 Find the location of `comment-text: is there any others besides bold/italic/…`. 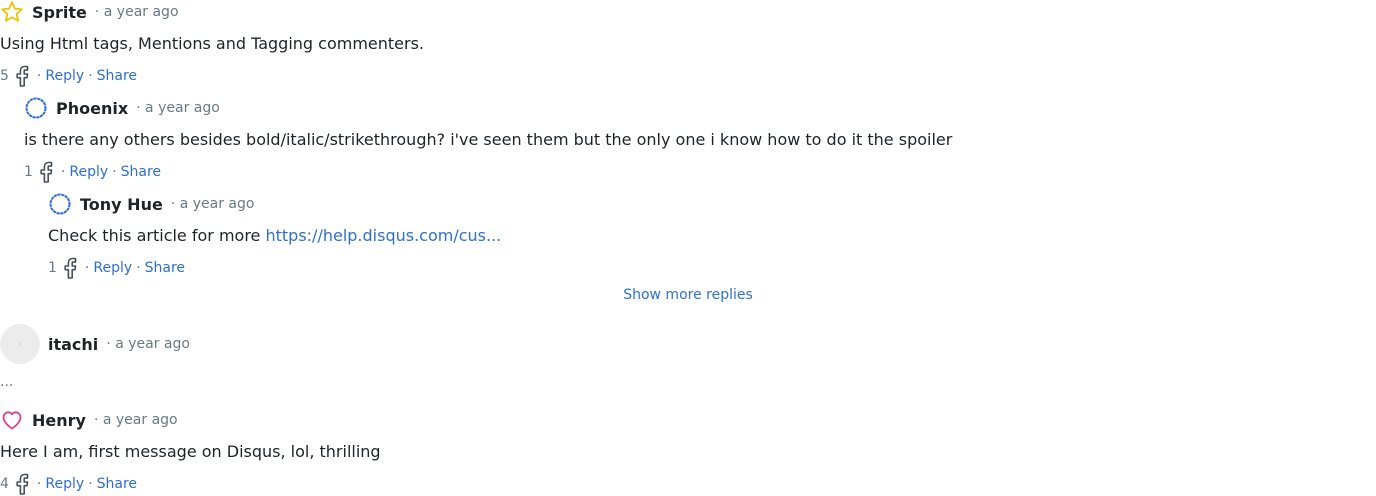

comment-text: is there any others besides bold/italic/… is located at coordinates (488, 139).